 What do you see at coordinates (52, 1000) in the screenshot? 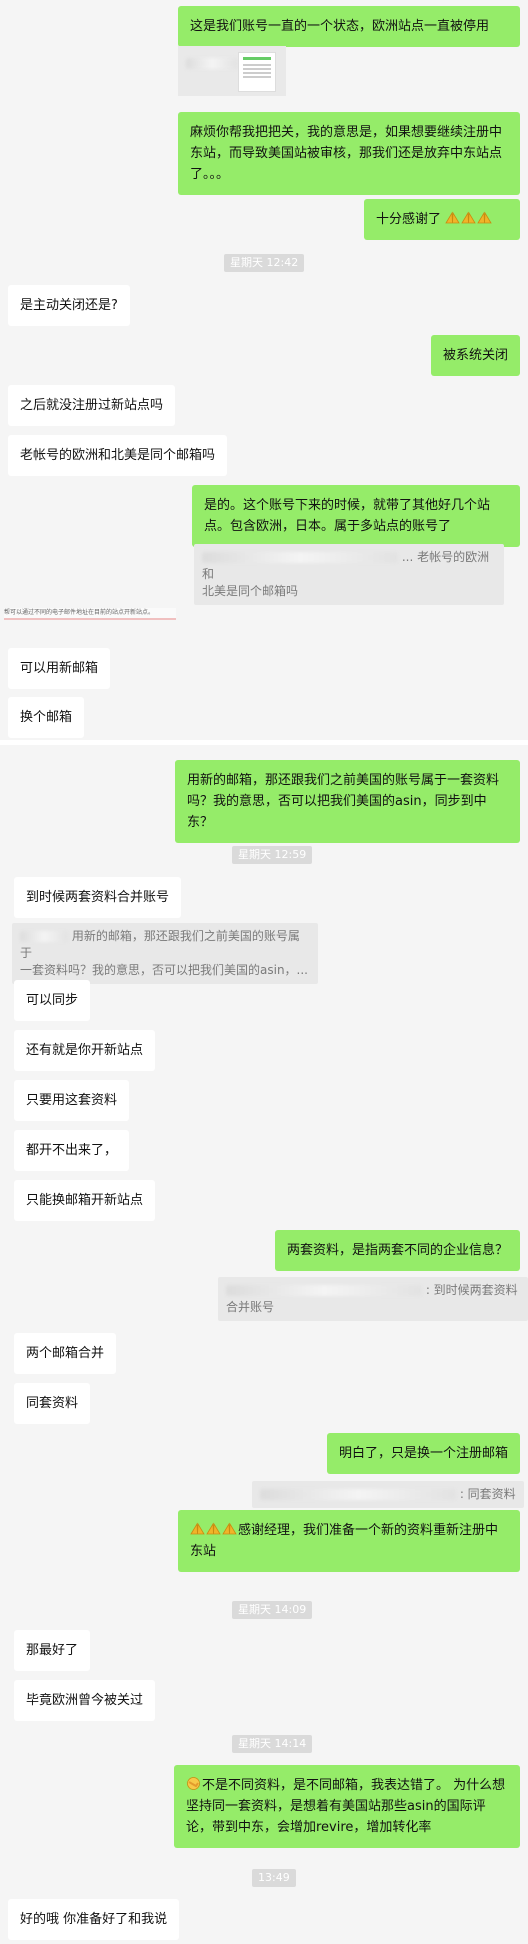
I see `message-incoming: 可以同步` at bounding box center [52, 1000].